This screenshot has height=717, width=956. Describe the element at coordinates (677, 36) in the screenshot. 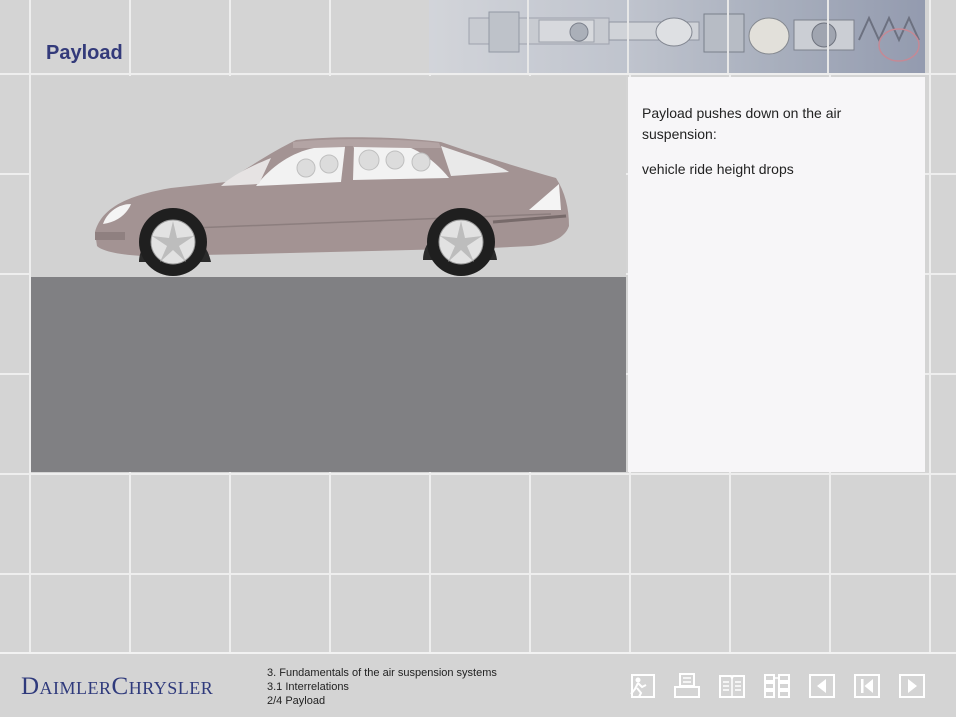

I see `header-banner-image` at that location.